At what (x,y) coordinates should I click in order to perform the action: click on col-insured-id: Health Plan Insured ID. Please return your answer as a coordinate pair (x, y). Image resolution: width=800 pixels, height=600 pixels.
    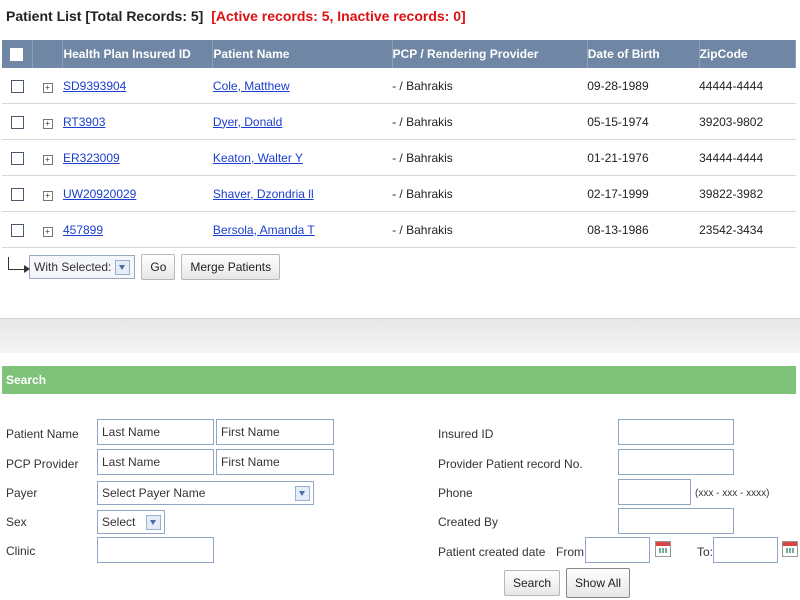
    Looking at the image, I should click on (138, 54).